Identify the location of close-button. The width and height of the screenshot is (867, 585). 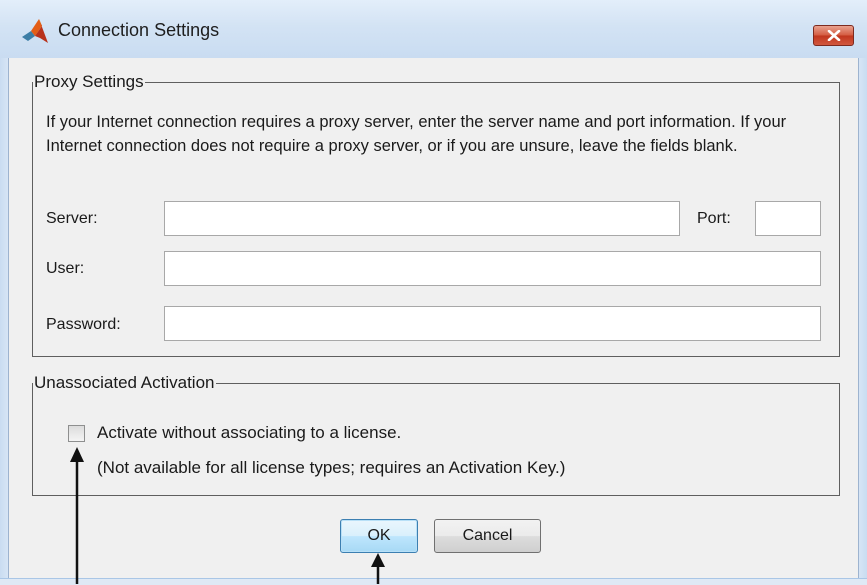
(833, 35).